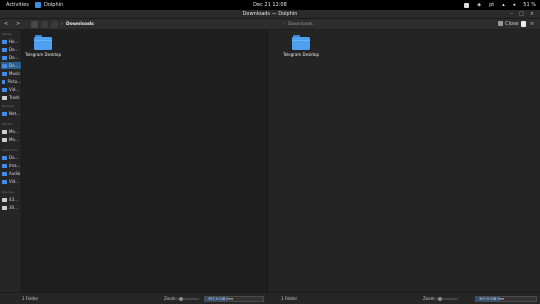  I want to click on wifi-icon: ◈, so click(479, 5).